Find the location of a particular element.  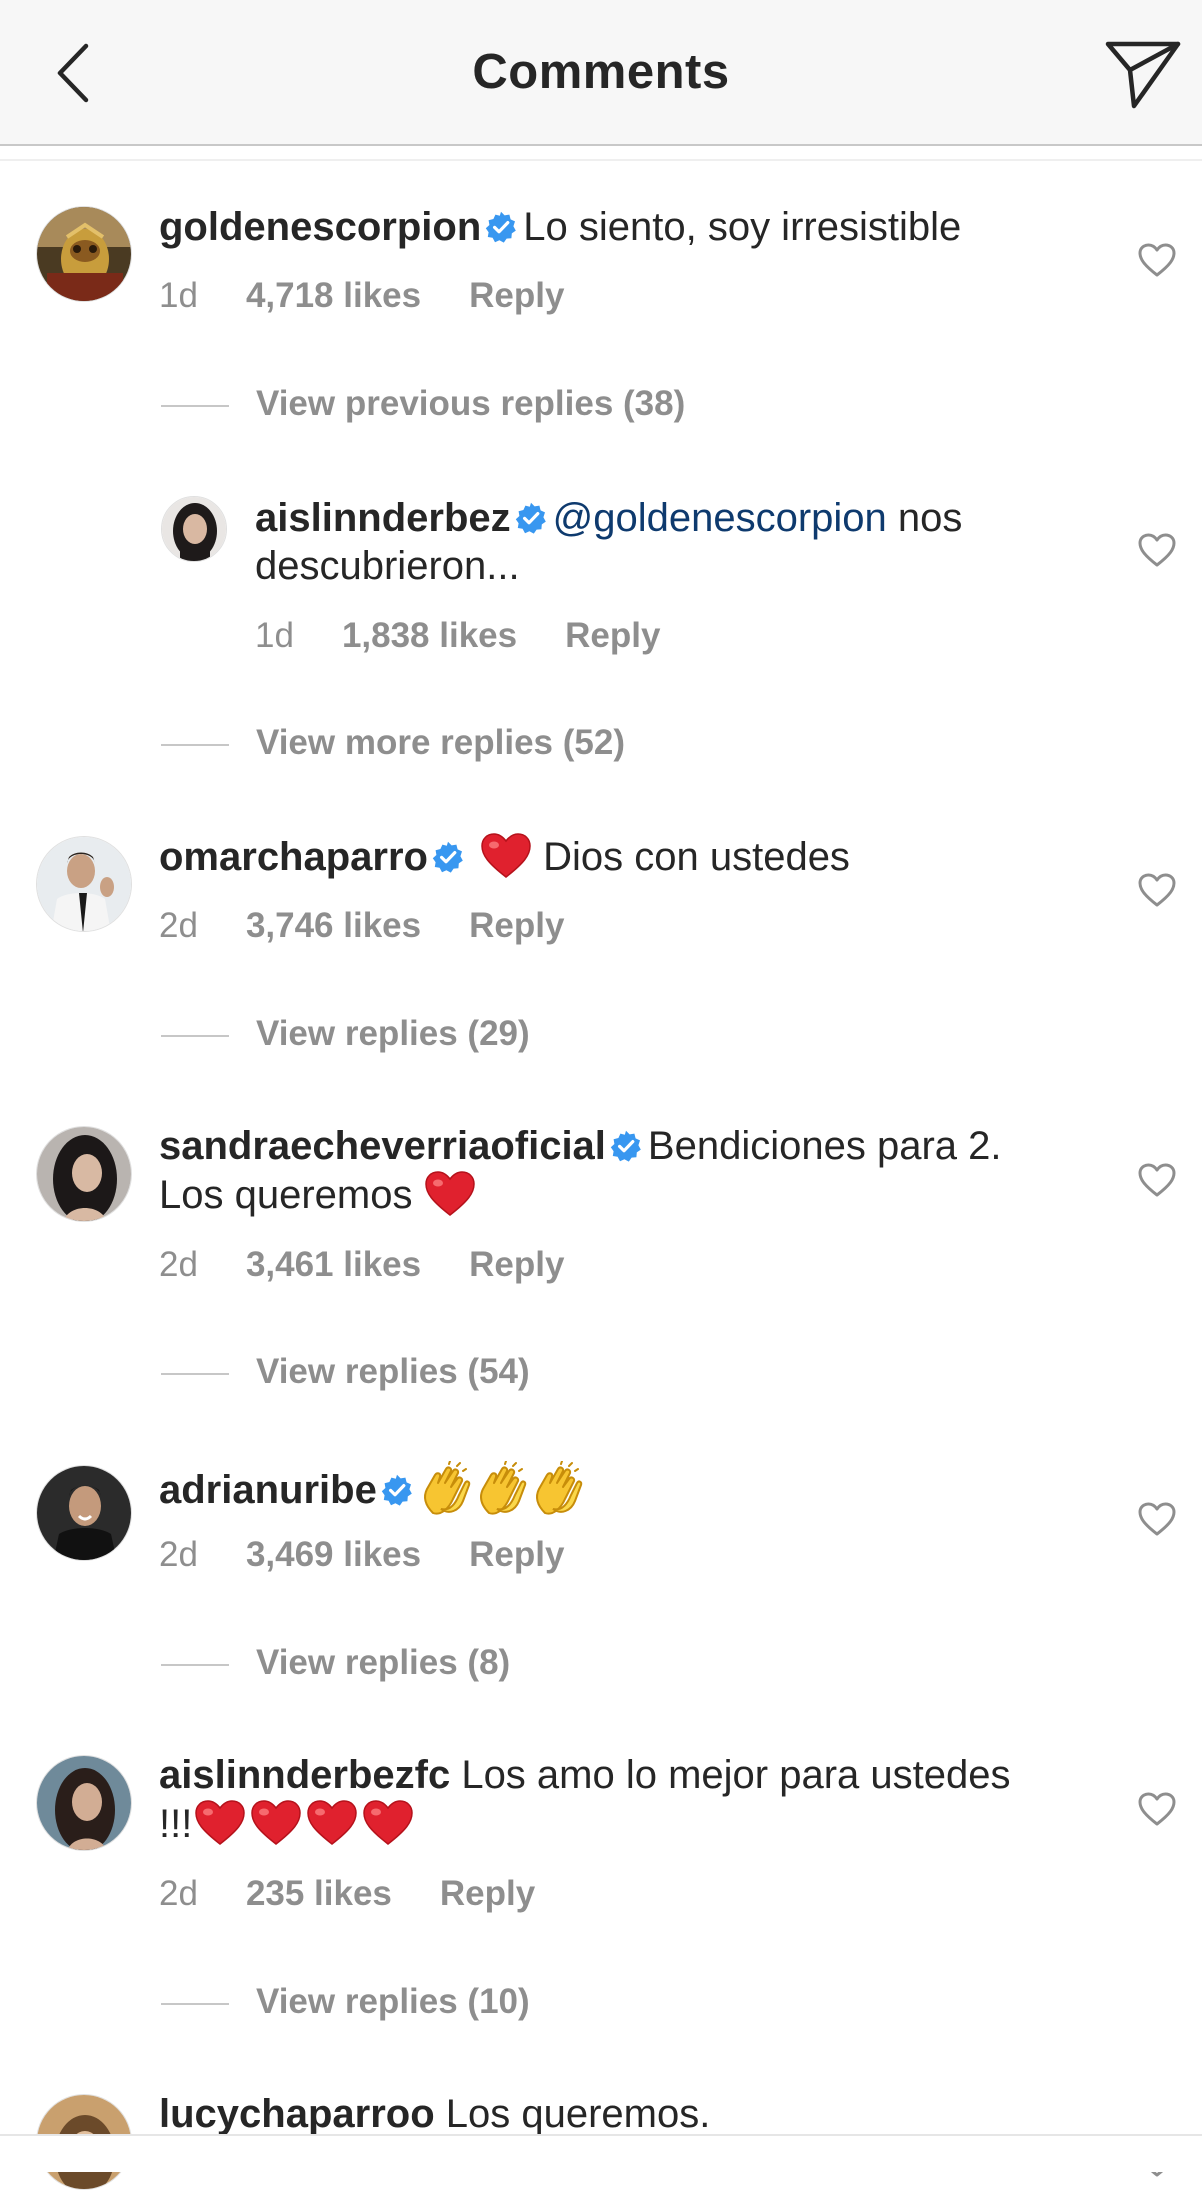

comment-username: adrianuribe is located at coordinates (268, 1490).